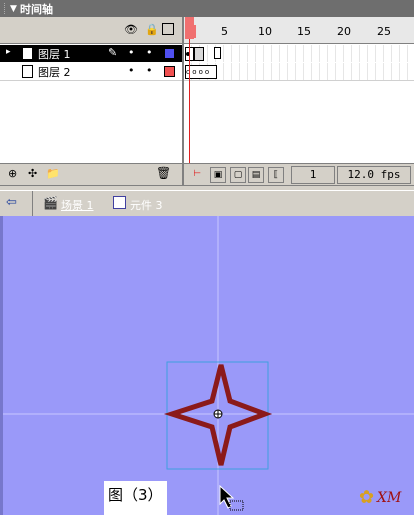 This screenshot has height=515, width=414. Describe the element at coordinates (199, 54) in the screenshot. I see `frame-span` at that location.